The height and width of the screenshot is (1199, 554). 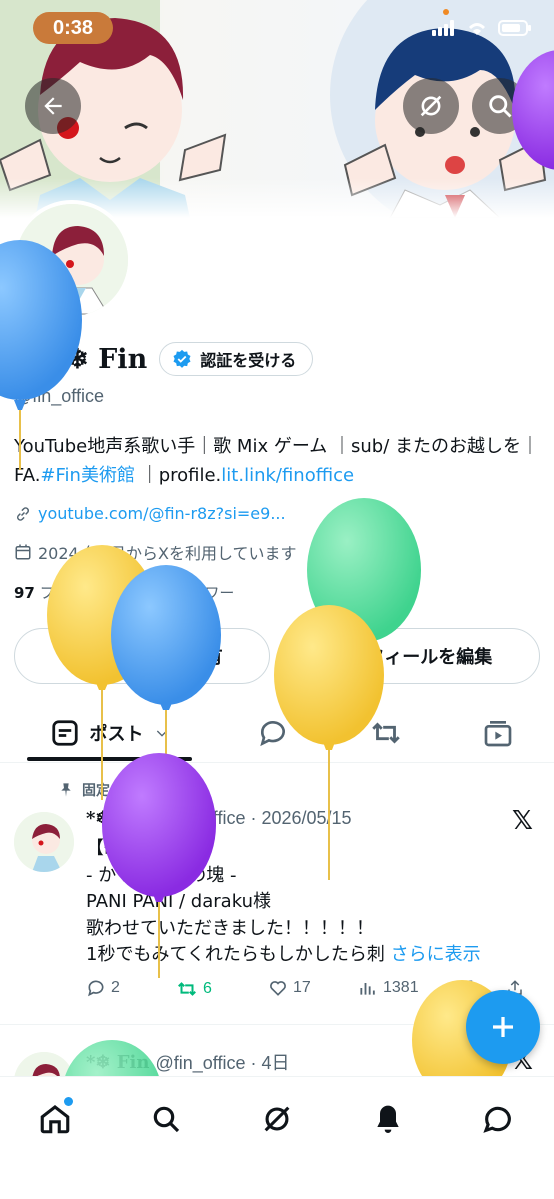 I want to click on like-count: 17, so click(x=302, y=987).